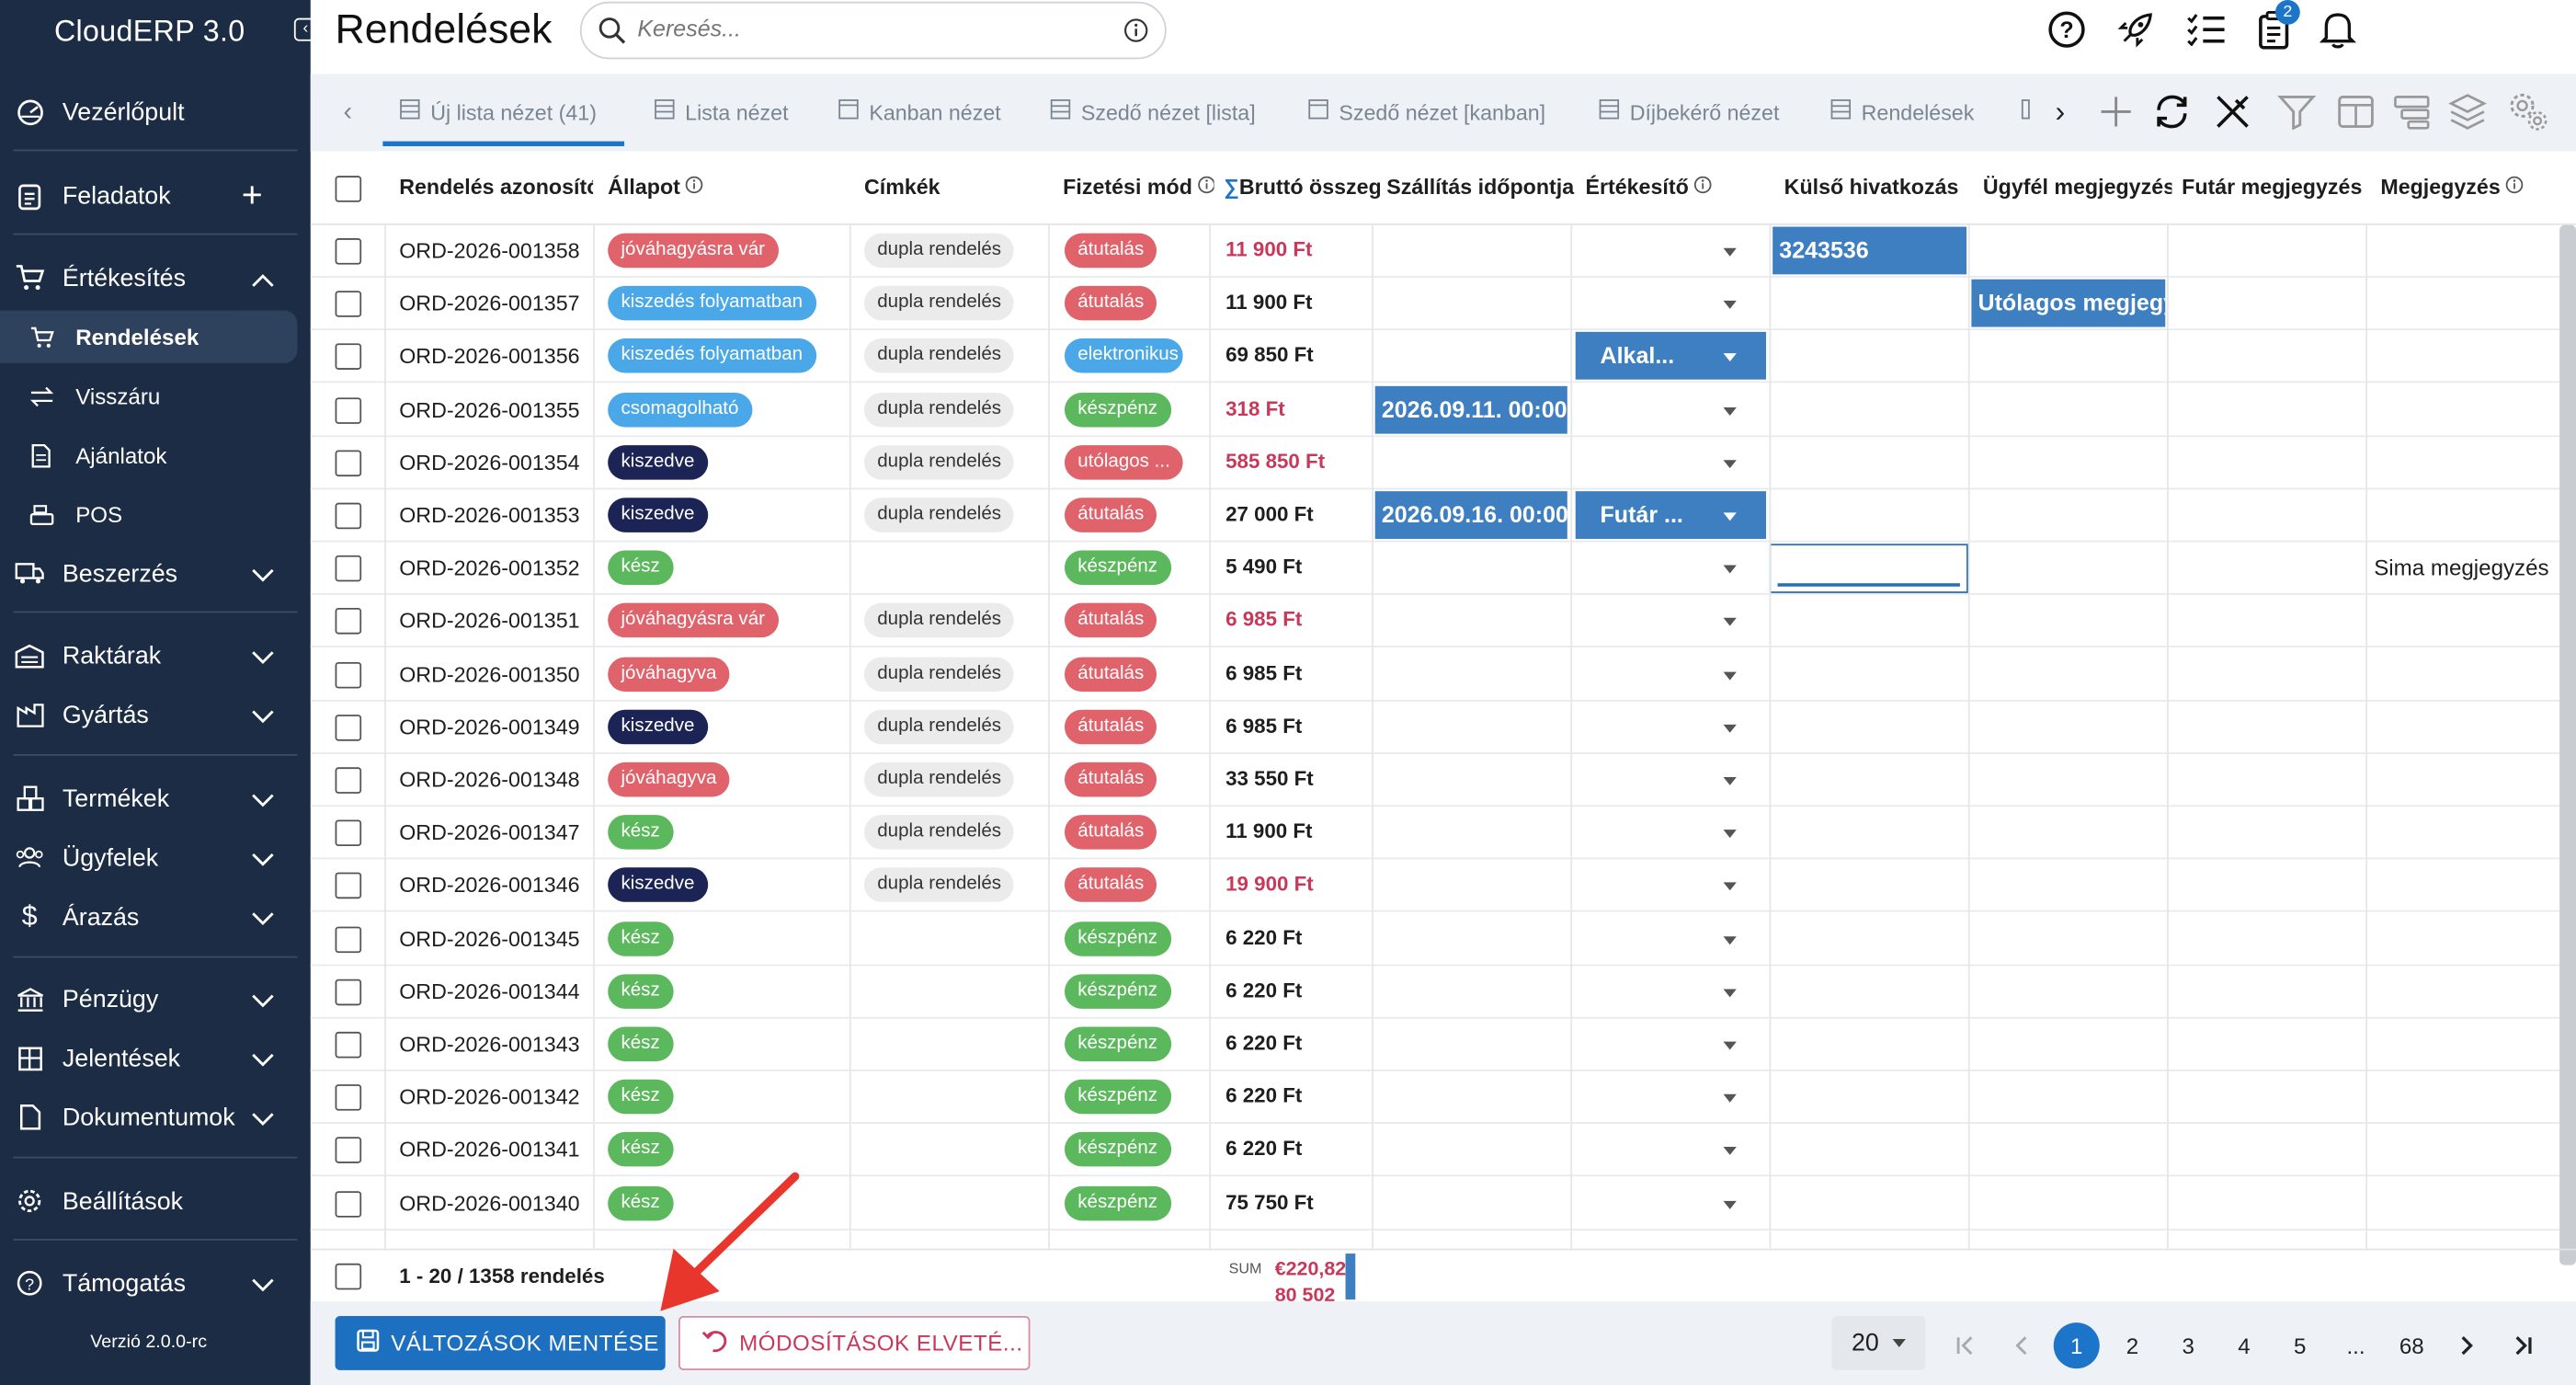  Describe the element at coordinates (1689, 111) in the screenshot. I see `tab-proforma-view: Díjbekérő nézet` at that location.